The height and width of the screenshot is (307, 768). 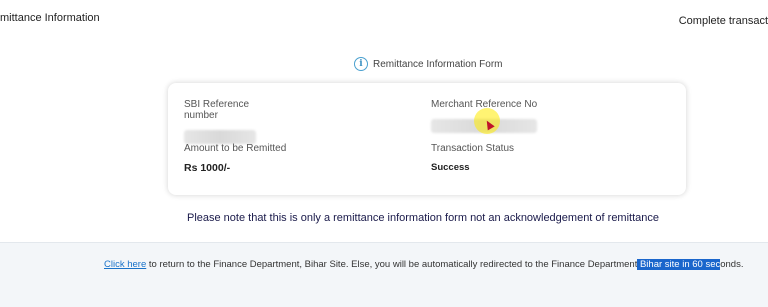 What do you see at coordinates (473, 148) in the screenshot?
I see `status-label: Transaction Status` at bounding box center [473, 148].